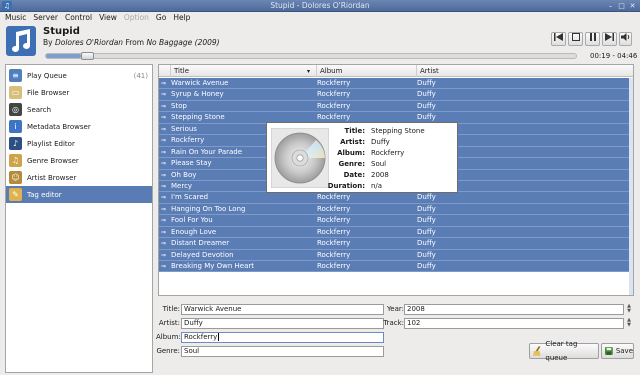  Describe the element at coordinates (59, 126) in the screenshot. I see `sidebar-item-label: Metadata Browser` at that location.